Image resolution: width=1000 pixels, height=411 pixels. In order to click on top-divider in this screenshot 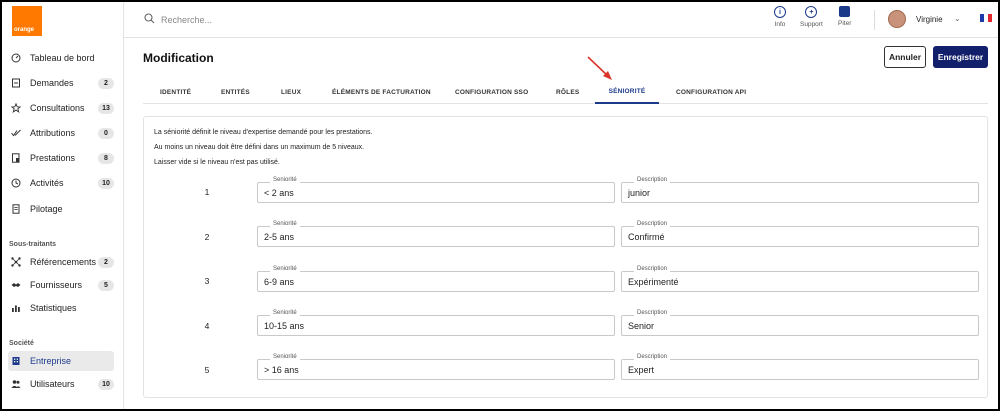, I will do `click(874, 20)`.